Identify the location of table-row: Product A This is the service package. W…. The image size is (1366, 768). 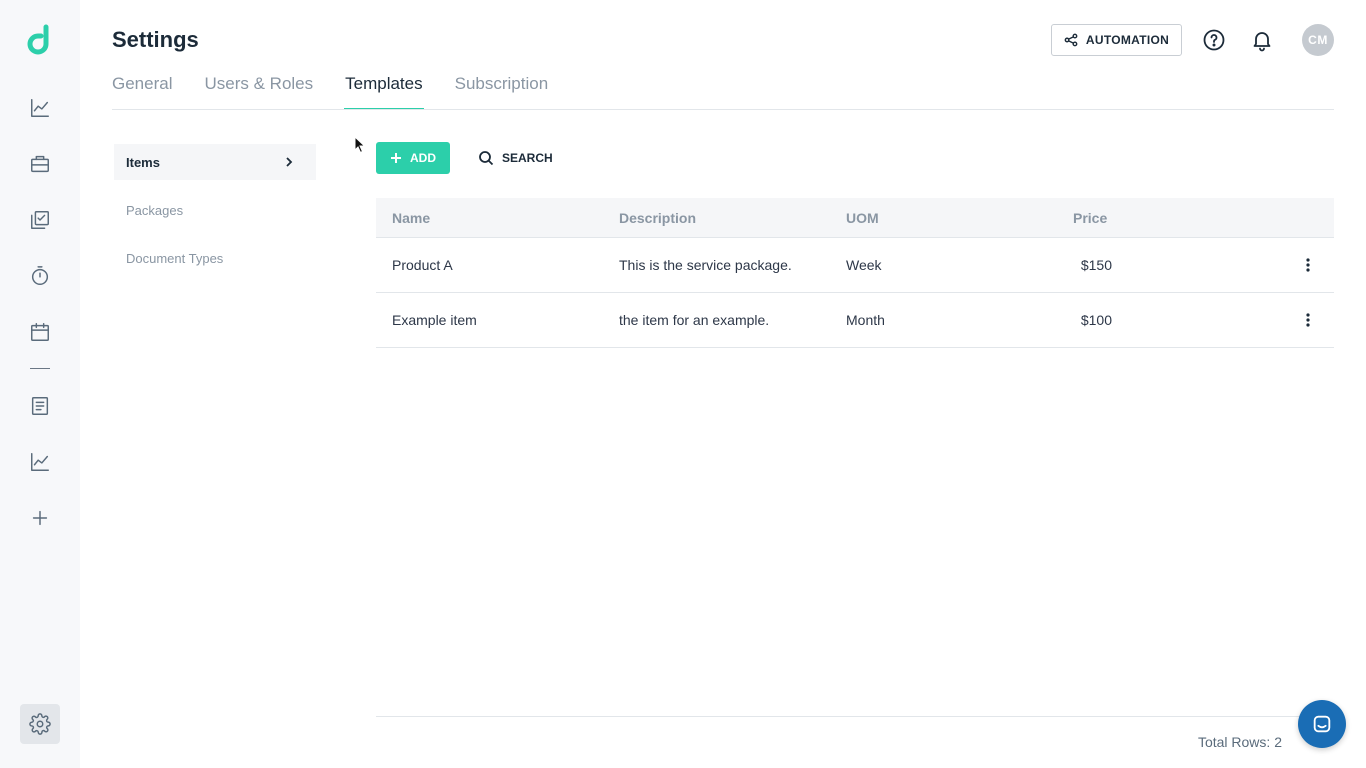
(855, 265).